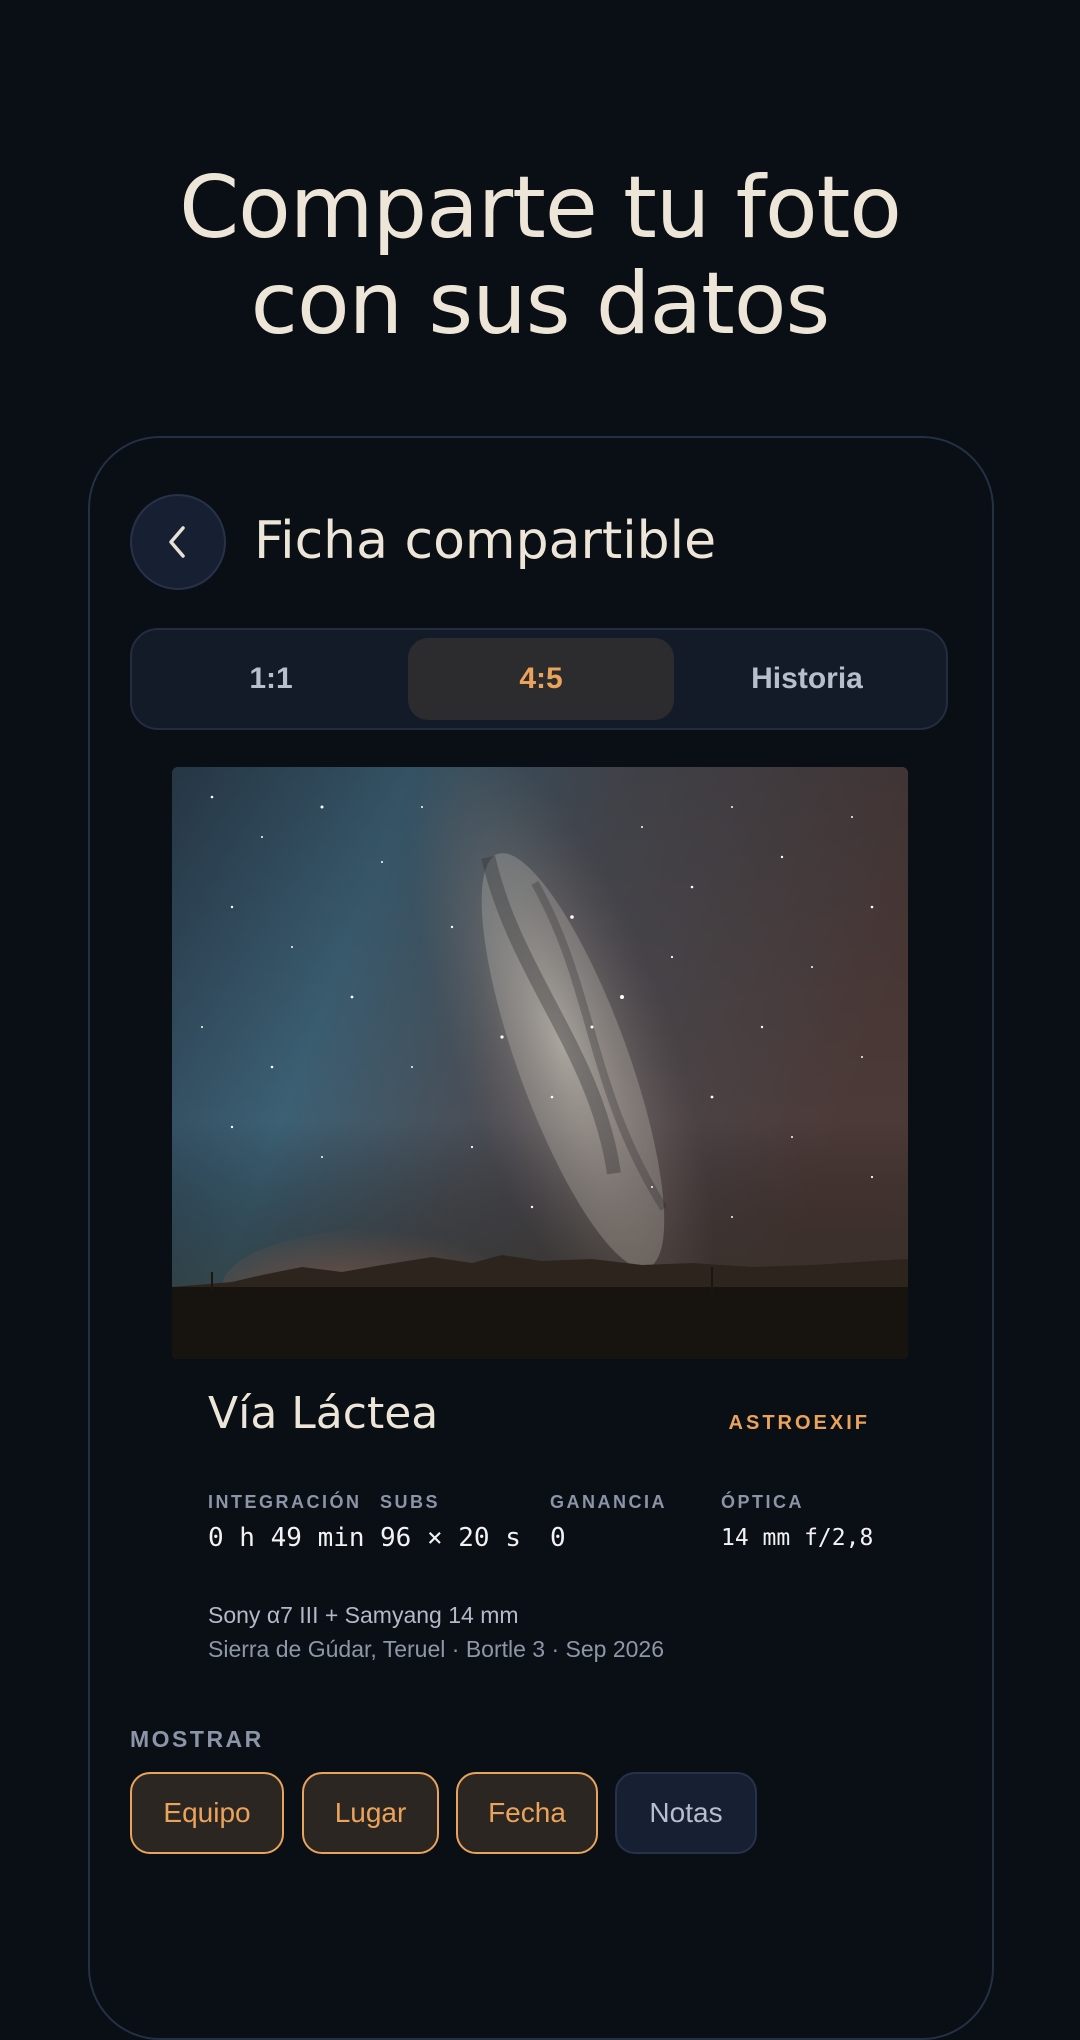  What do you see at coordinates (207, 1813) in the screenshot?
I see `chip-equipo: Equipo` at bounding box center [207, 1813].